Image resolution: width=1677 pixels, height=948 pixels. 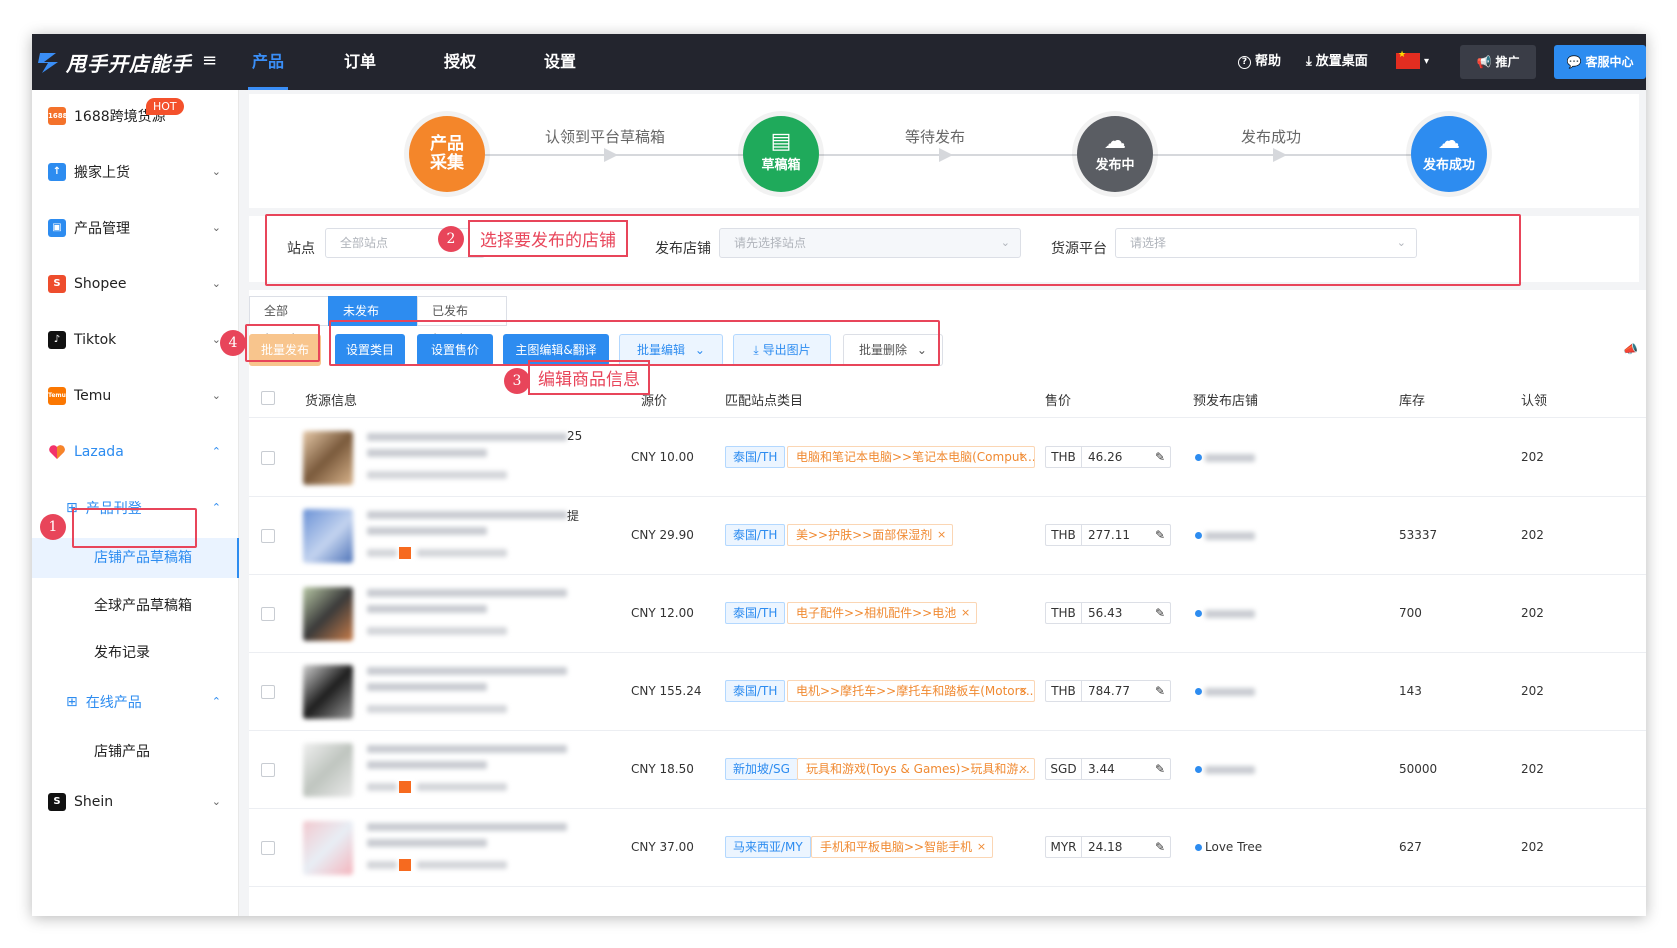 I want to click on select-all-checkbox, so click(x=268, y=398).